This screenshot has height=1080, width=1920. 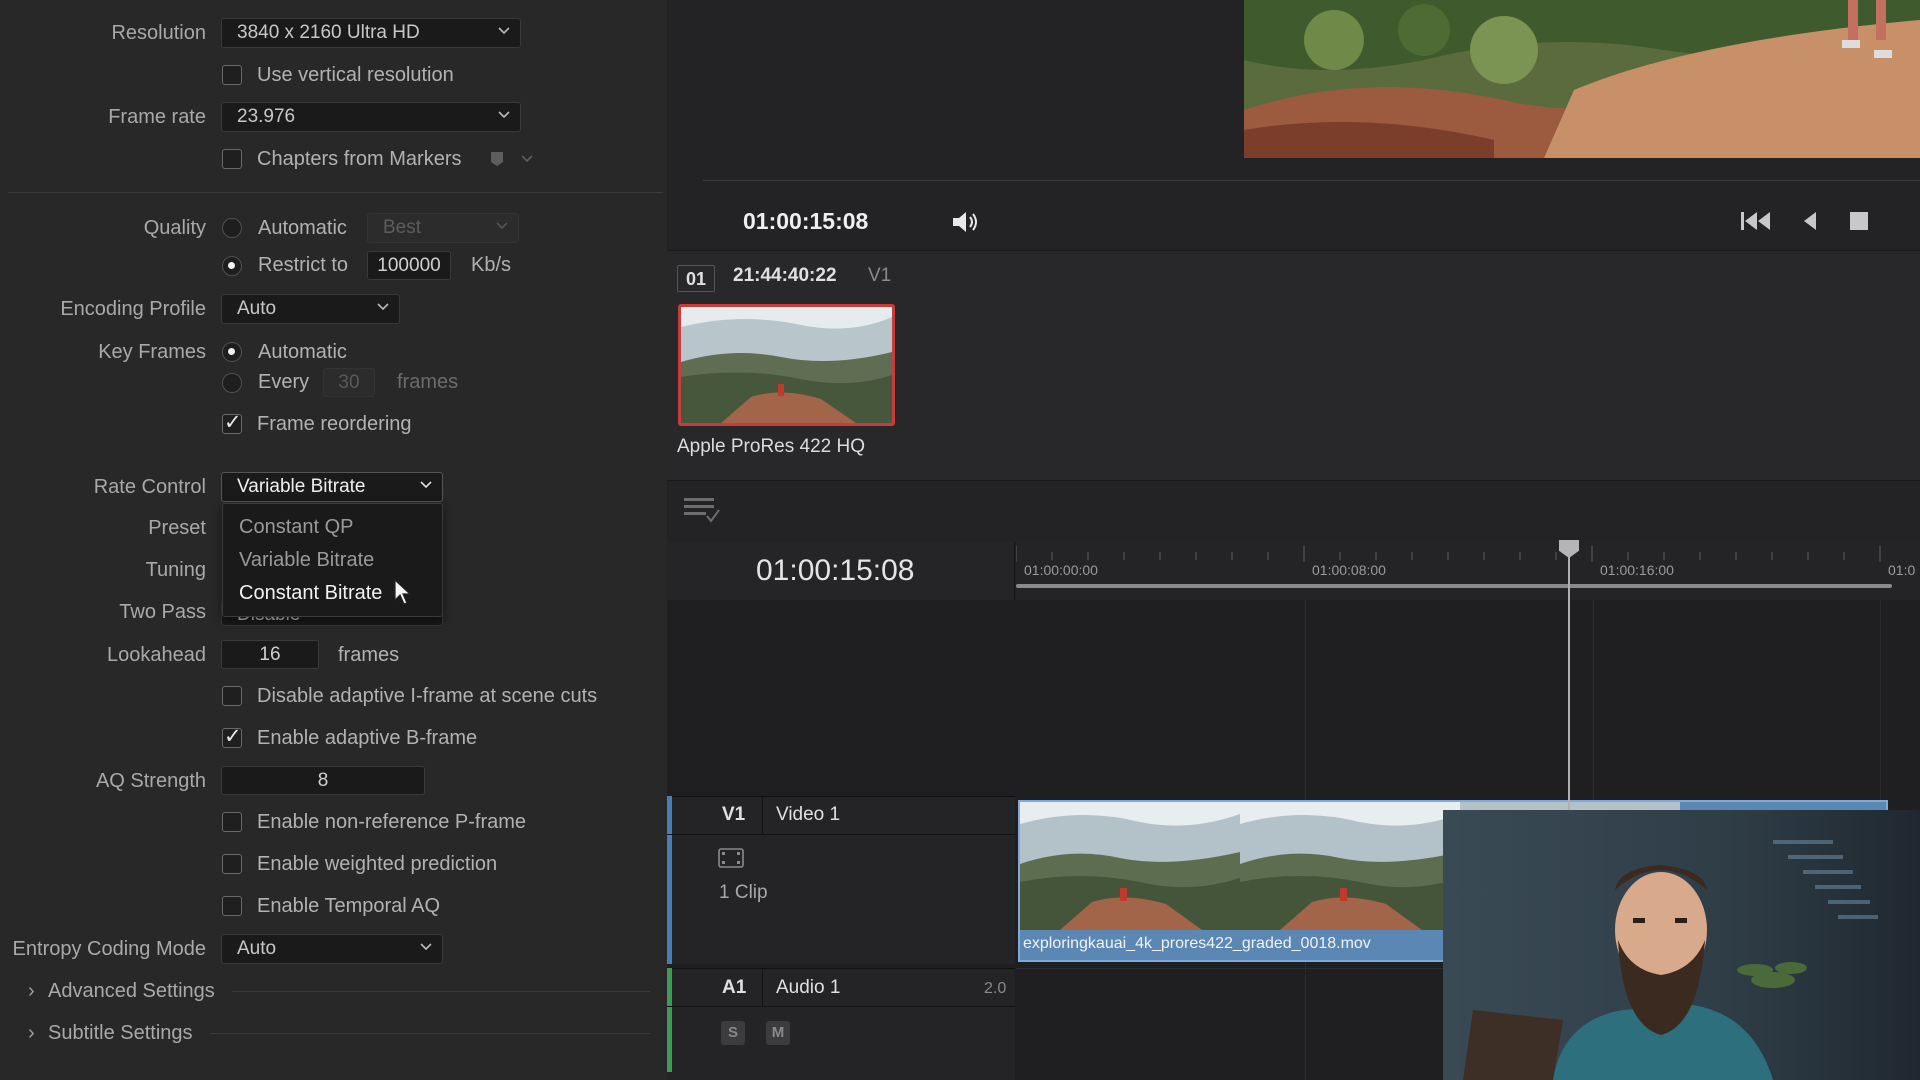 I want to click on aq-strength-label: AQ Strength, so click(x=150, y=781).